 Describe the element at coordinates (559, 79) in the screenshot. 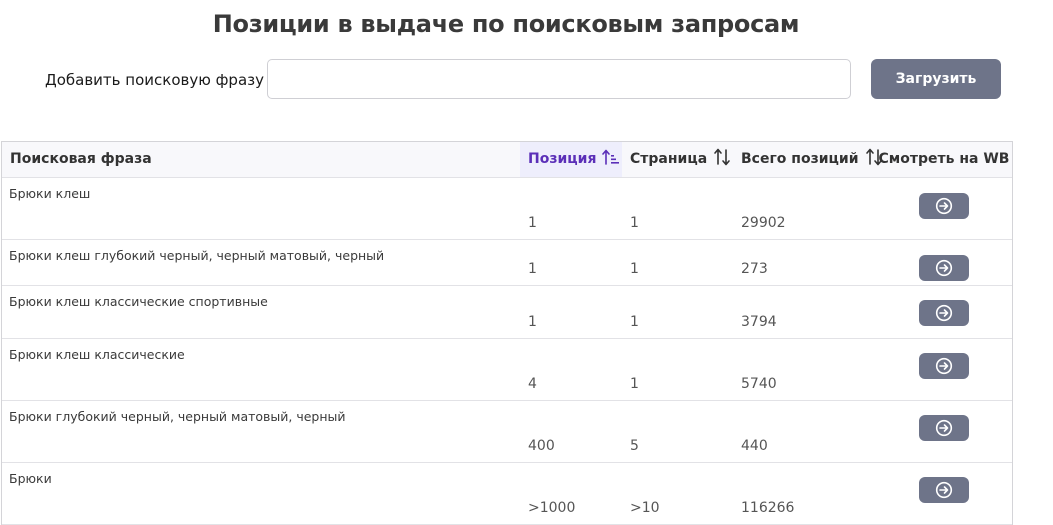

I see `search-phrase-input` at that location.